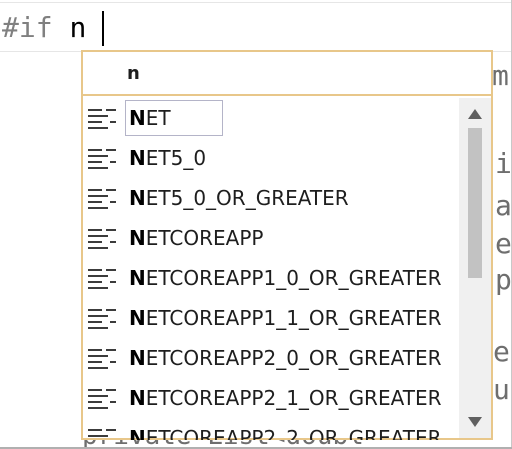  I want to click on completion-item-label: NETCOREAPP2_2_OR_GREATER, so click(285, 430).